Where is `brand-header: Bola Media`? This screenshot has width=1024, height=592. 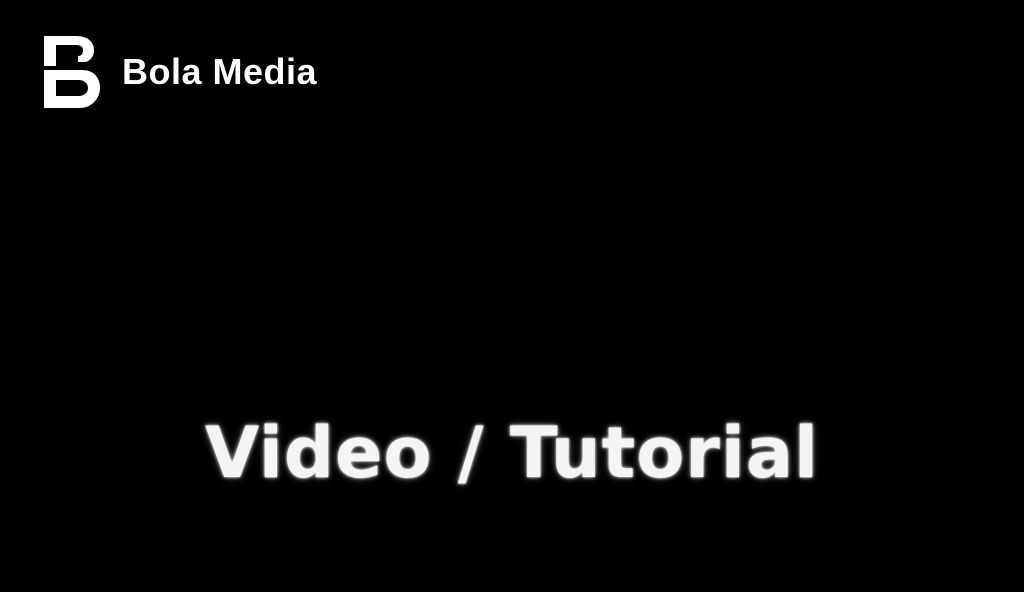 brand-header: Bola Media is located at coordinates (180, 72).